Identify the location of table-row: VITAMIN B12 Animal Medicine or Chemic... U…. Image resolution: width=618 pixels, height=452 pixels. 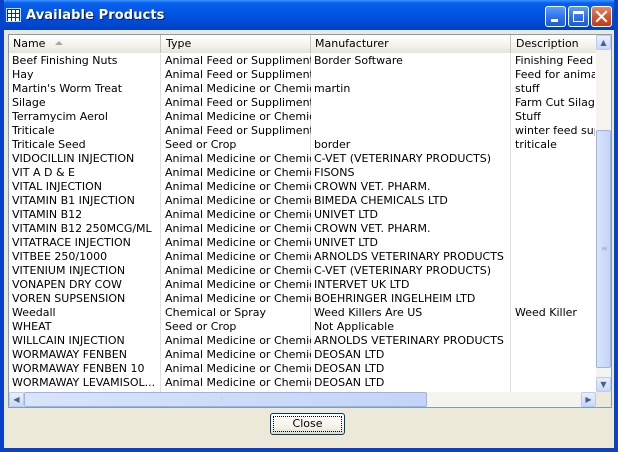
(302, 215).